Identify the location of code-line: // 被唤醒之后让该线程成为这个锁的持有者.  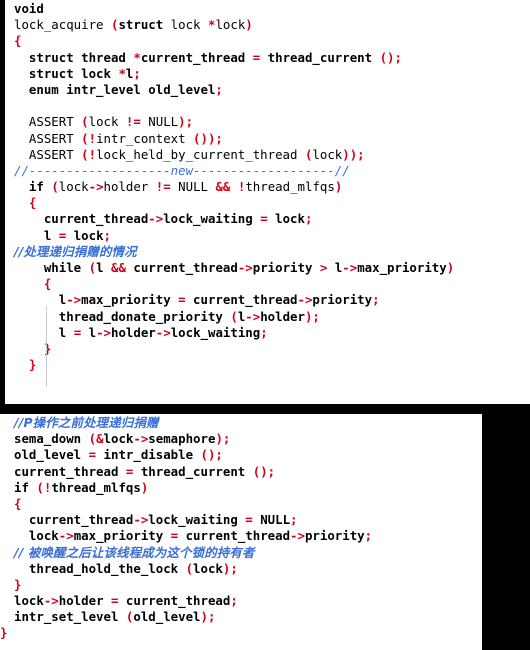
(248, 553).